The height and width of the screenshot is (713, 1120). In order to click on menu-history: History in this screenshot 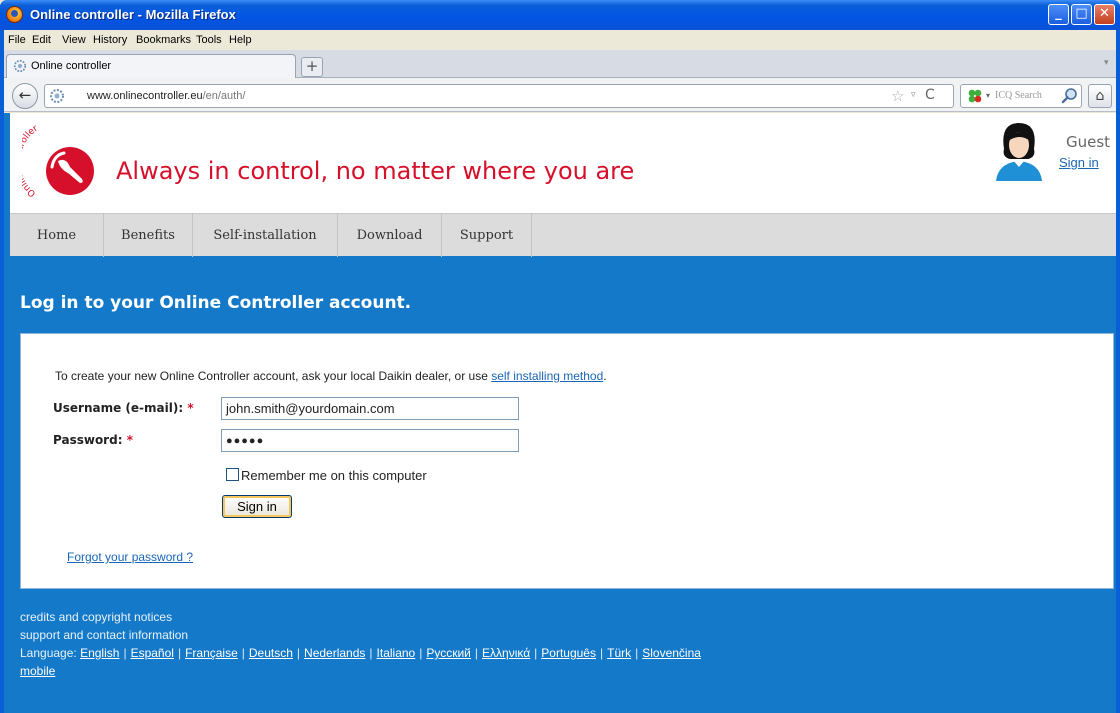, I will do `click(110, 40)`.